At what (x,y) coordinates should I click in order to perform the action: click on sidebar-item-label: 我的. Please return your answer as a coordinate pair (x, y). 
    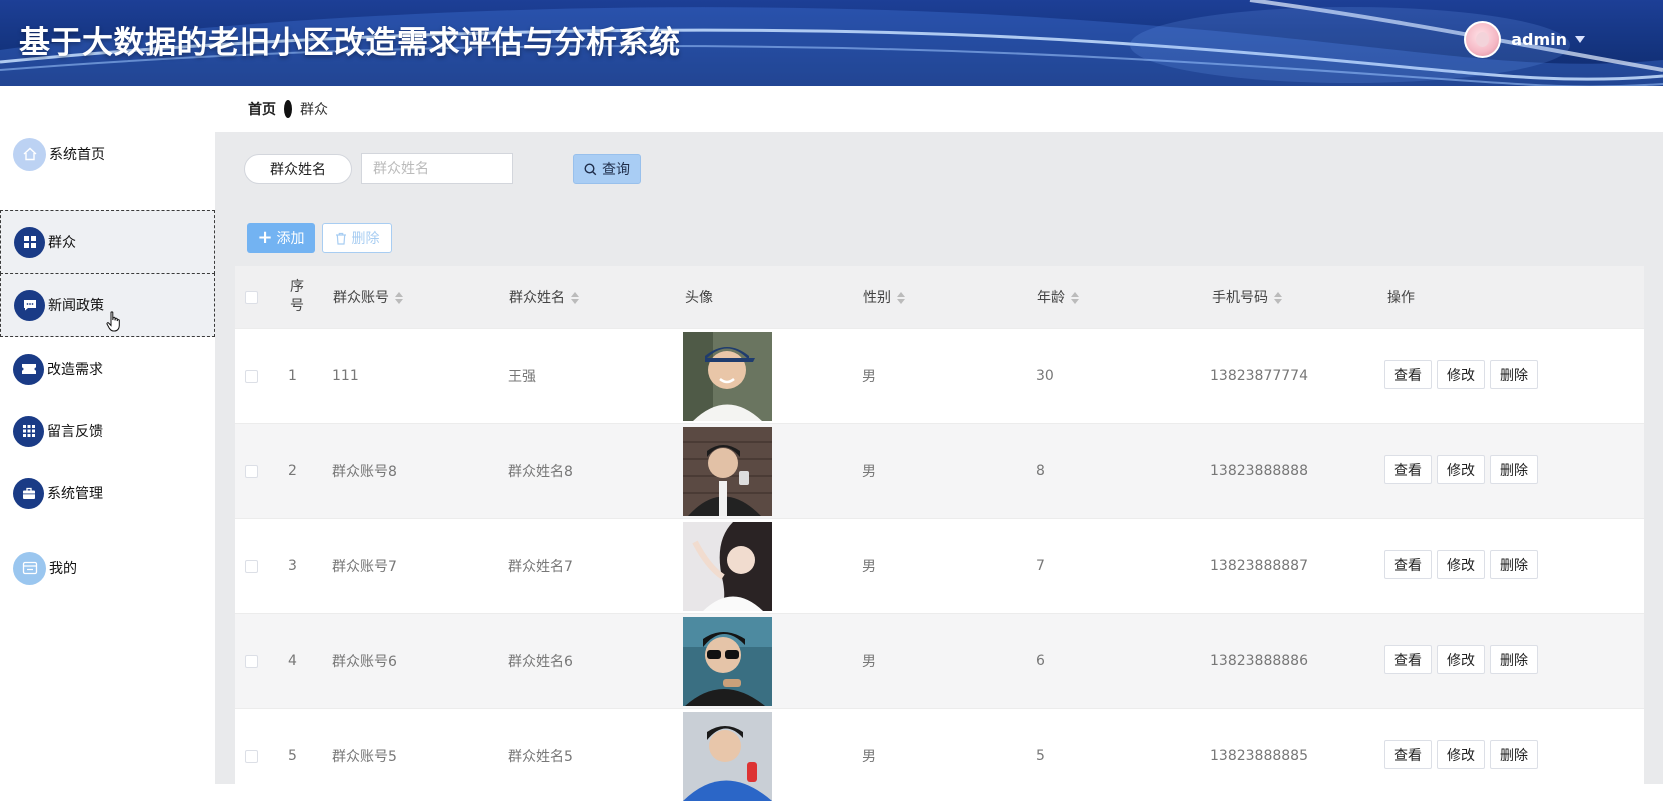
    Looking at the image, I should click on (63, 569).